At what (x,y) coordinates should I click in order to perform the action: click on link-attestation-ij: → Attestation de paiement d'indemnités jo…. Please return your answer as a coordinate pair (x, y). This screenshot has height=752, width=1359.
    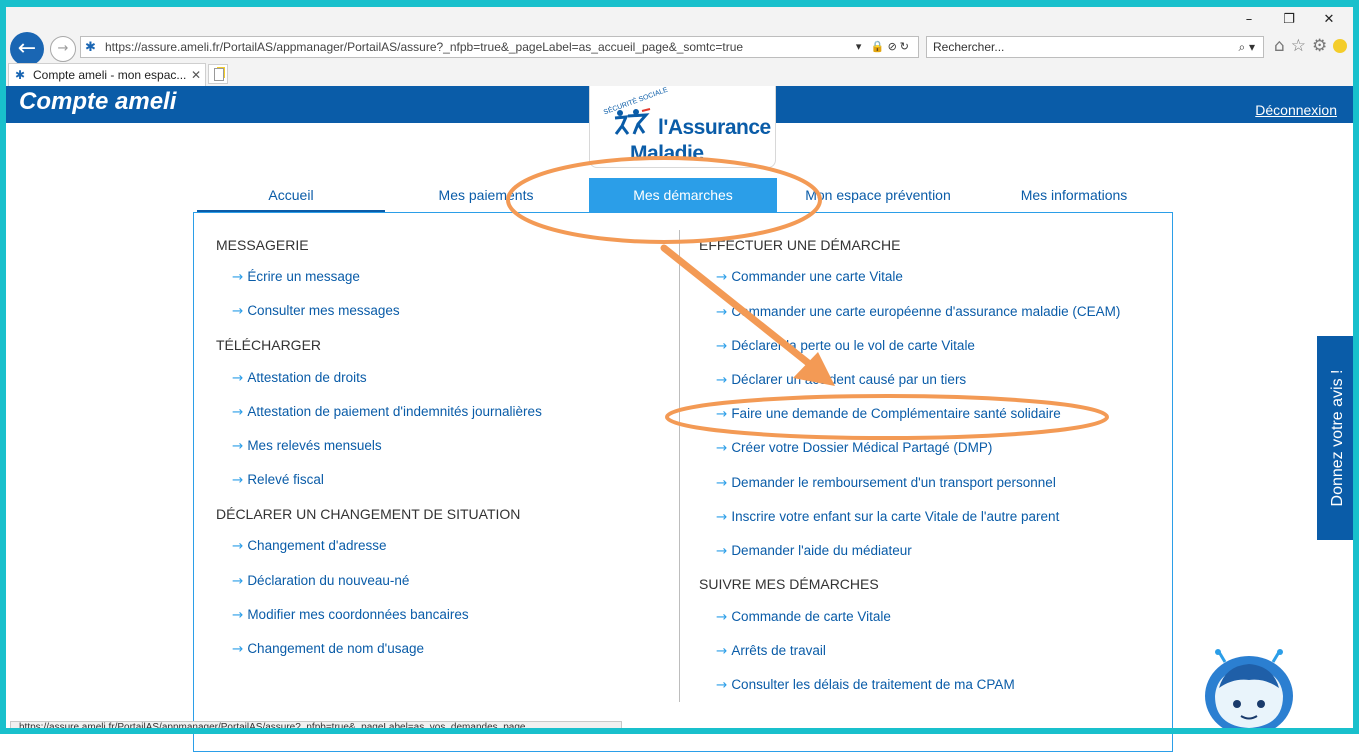
    Looking at the image, I should click on (387, 412).